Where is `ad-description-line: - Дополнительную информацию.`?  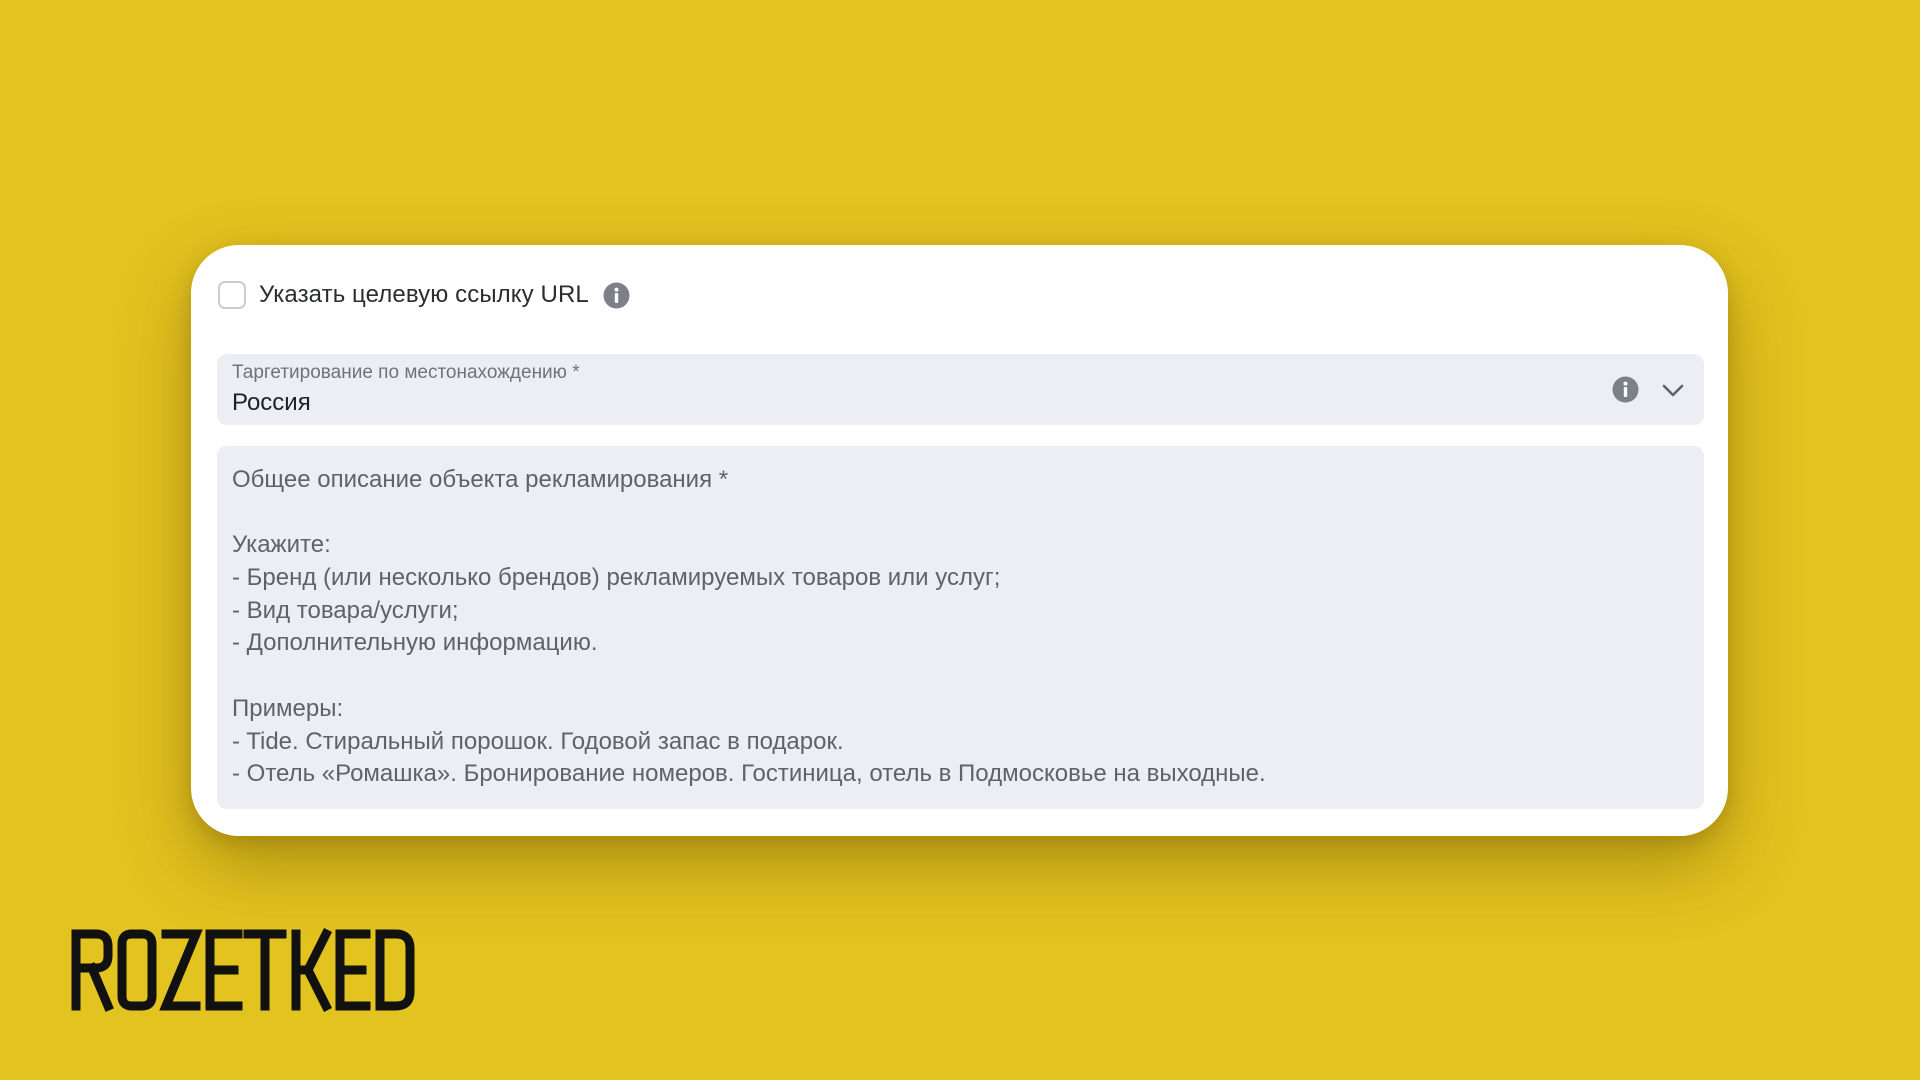 ad-description-line: - Дополнительную информацию. is located at coordinates (415, 643).